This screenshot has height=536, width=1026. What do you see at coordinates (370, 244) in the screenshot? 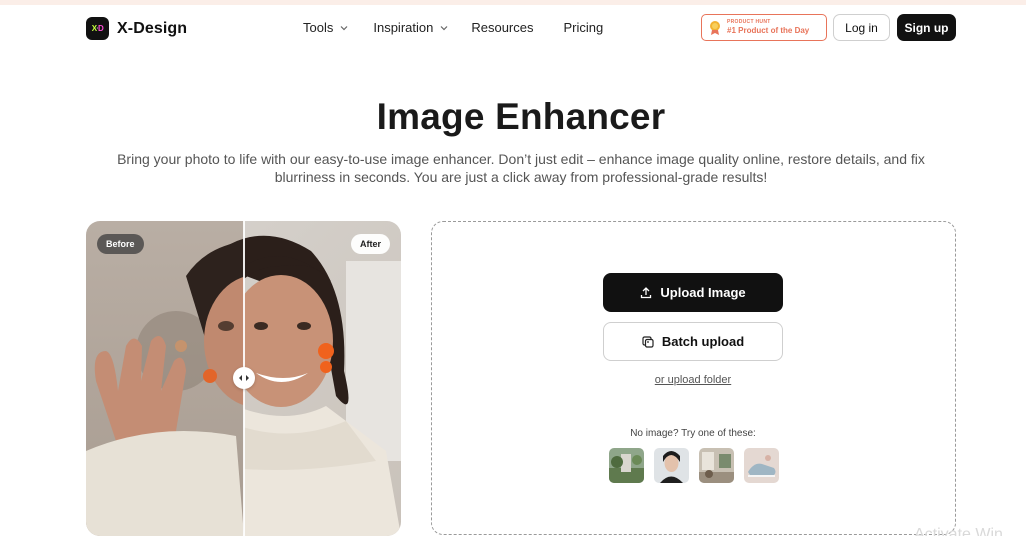
I see `after-tag: After` at bounding box center [370, 244].